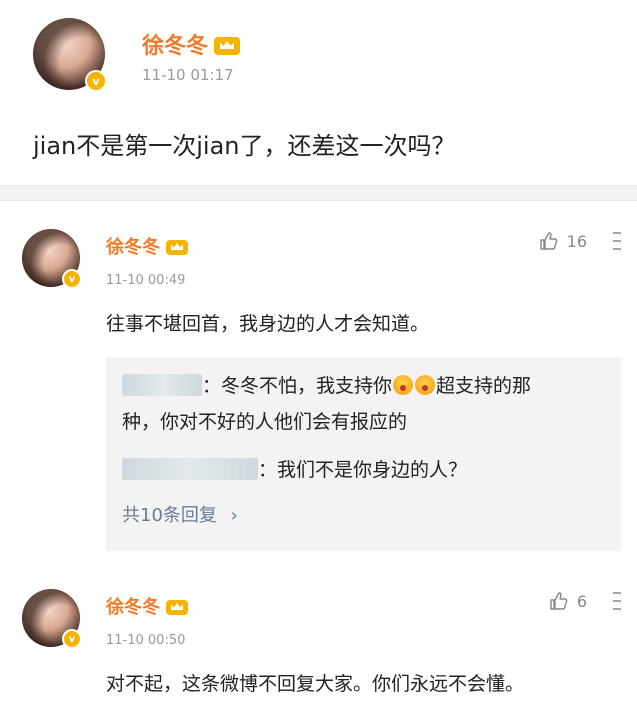 The width and height of the screenshot is (637, 708). I want to click on reply-item: ：我们不是你身边的人？, so click(294, 468).